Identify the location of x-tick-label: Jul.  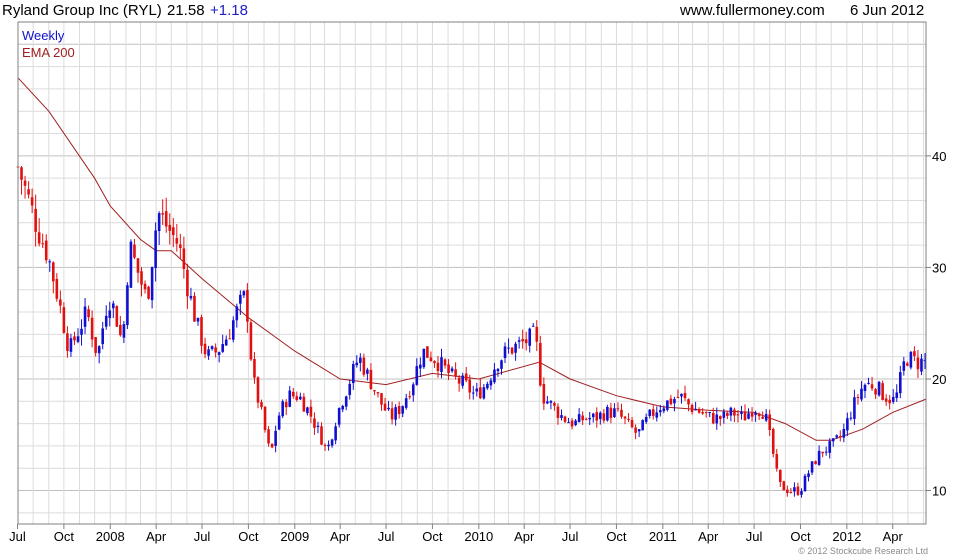
(17, 536).